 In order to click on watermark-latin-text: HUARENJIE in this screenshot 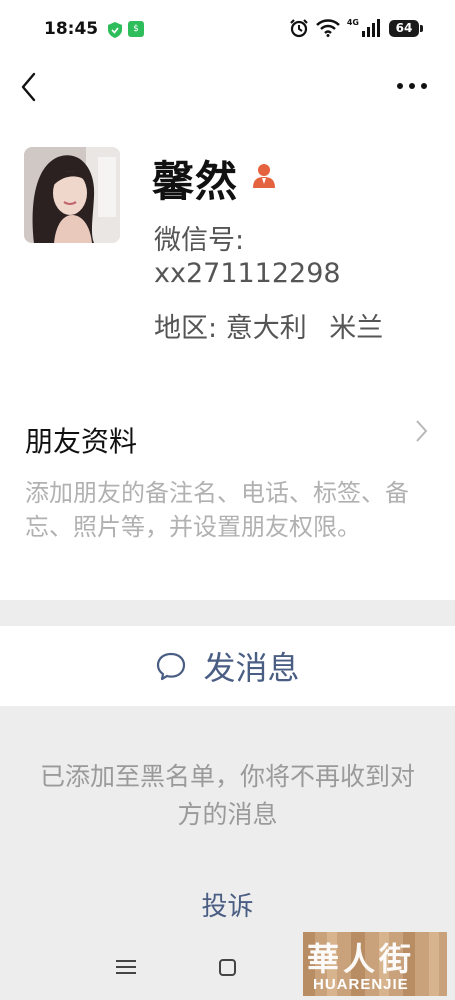, I will do `click(361, 984)`.